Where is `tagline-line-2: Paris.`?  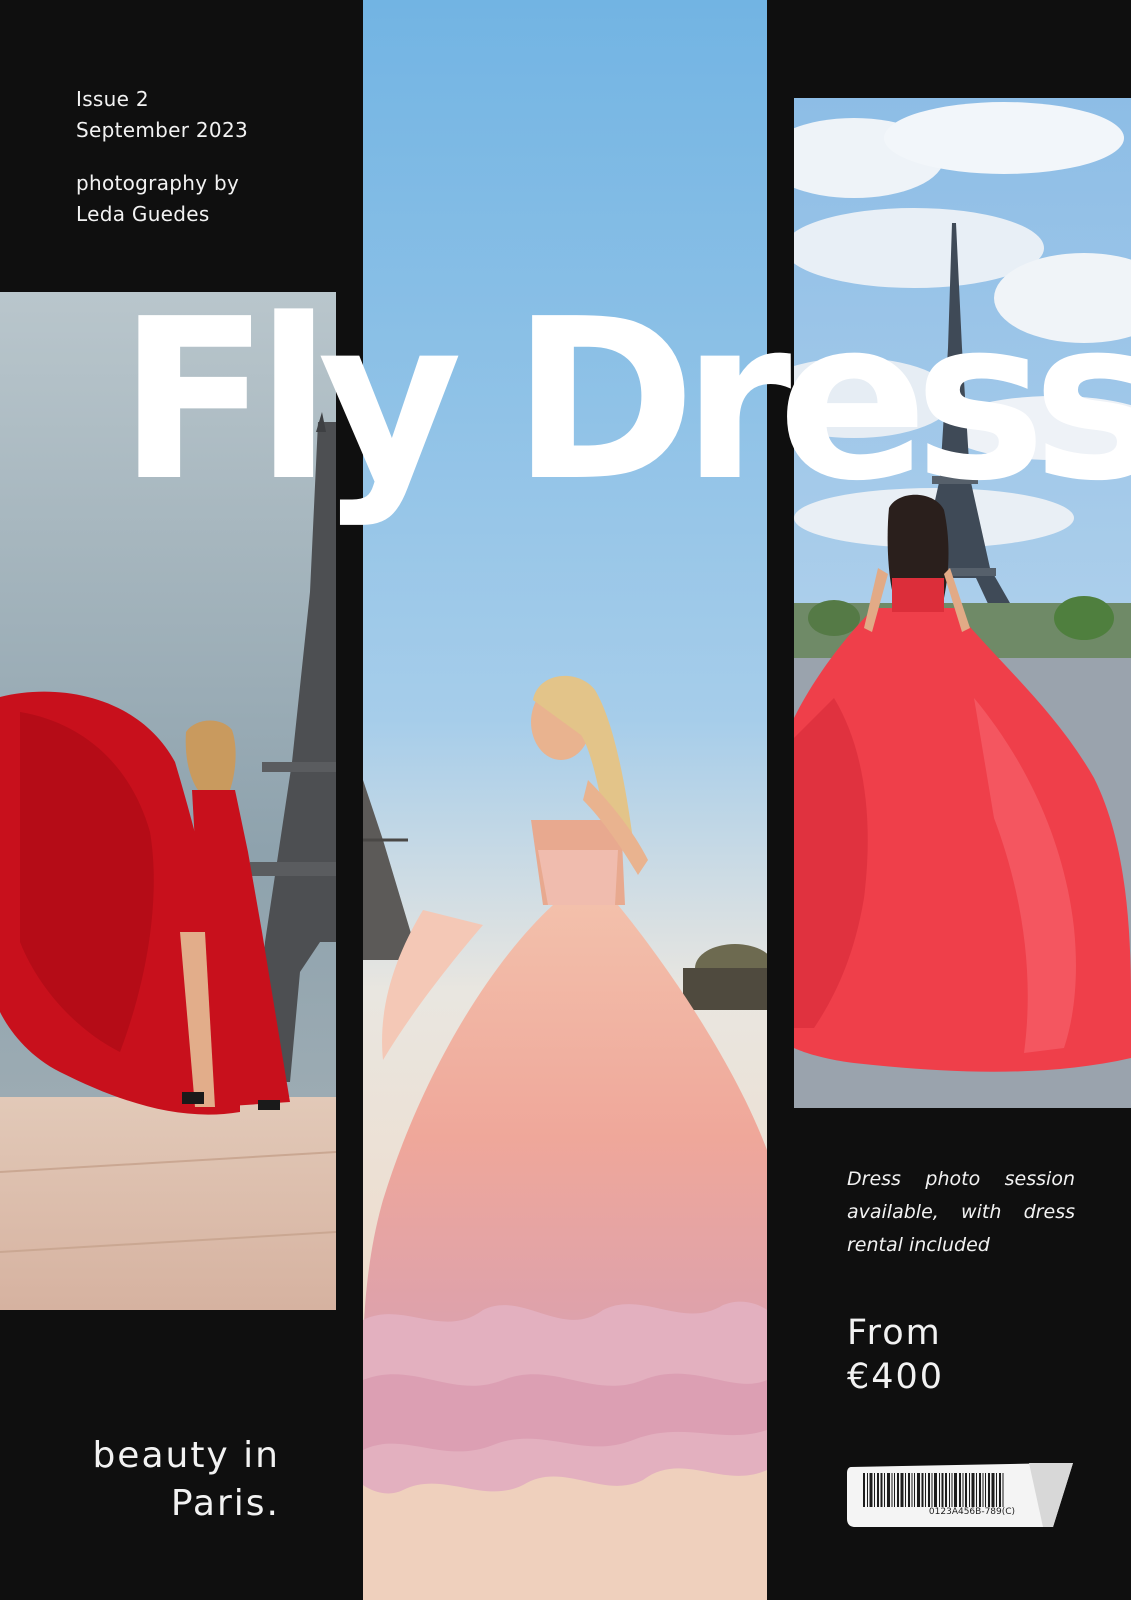 tagline-line-2: Paris. is located at coordinates (225, 1503).